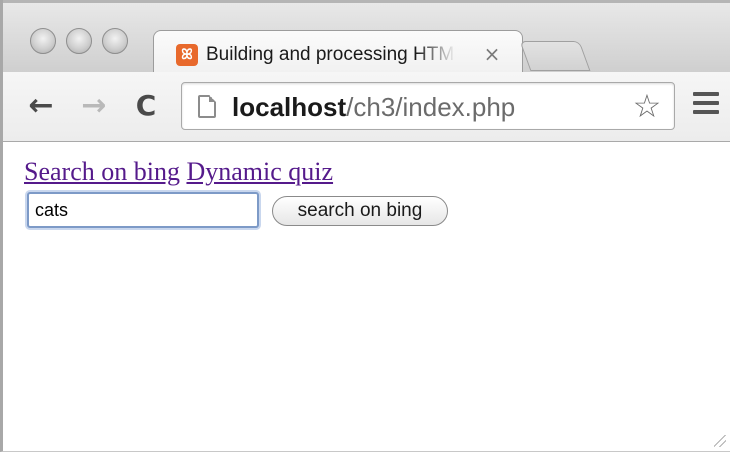 The image size is (730, 452). I want to click on zoom-window-button, so click(115, 41).